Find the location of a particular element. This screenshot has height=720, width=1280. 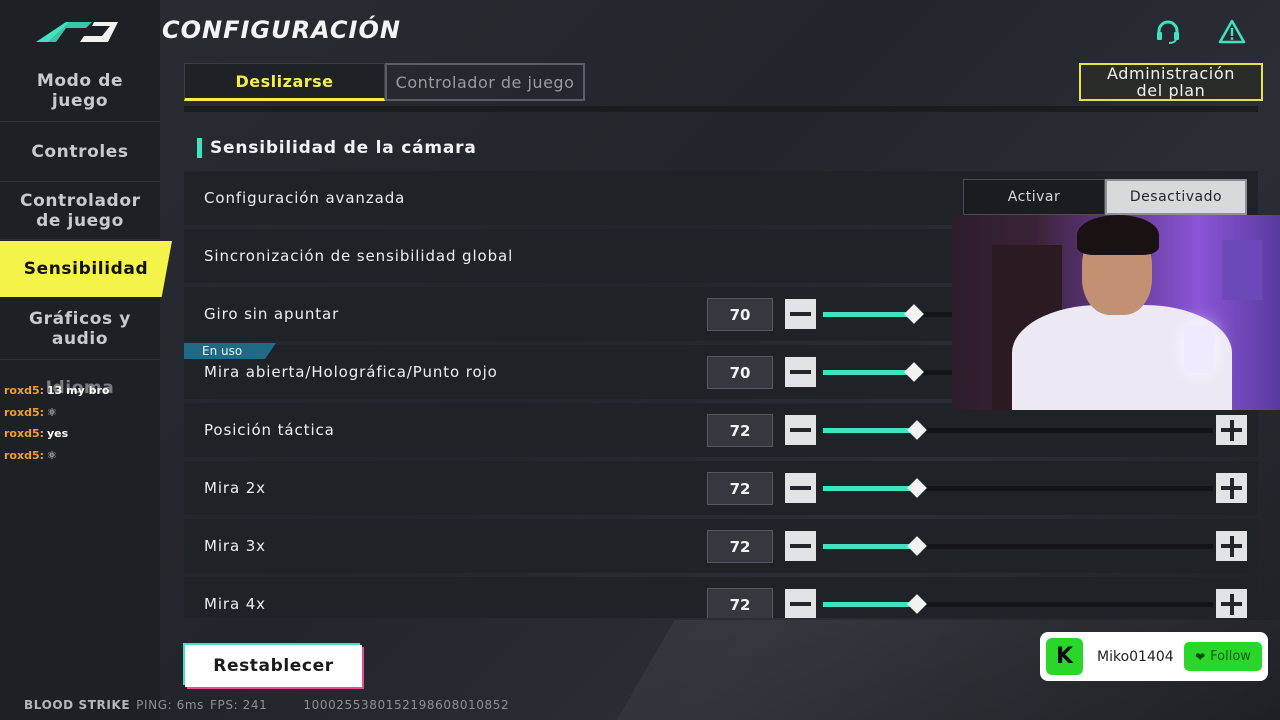

divider is located at coordinates (721, 109).